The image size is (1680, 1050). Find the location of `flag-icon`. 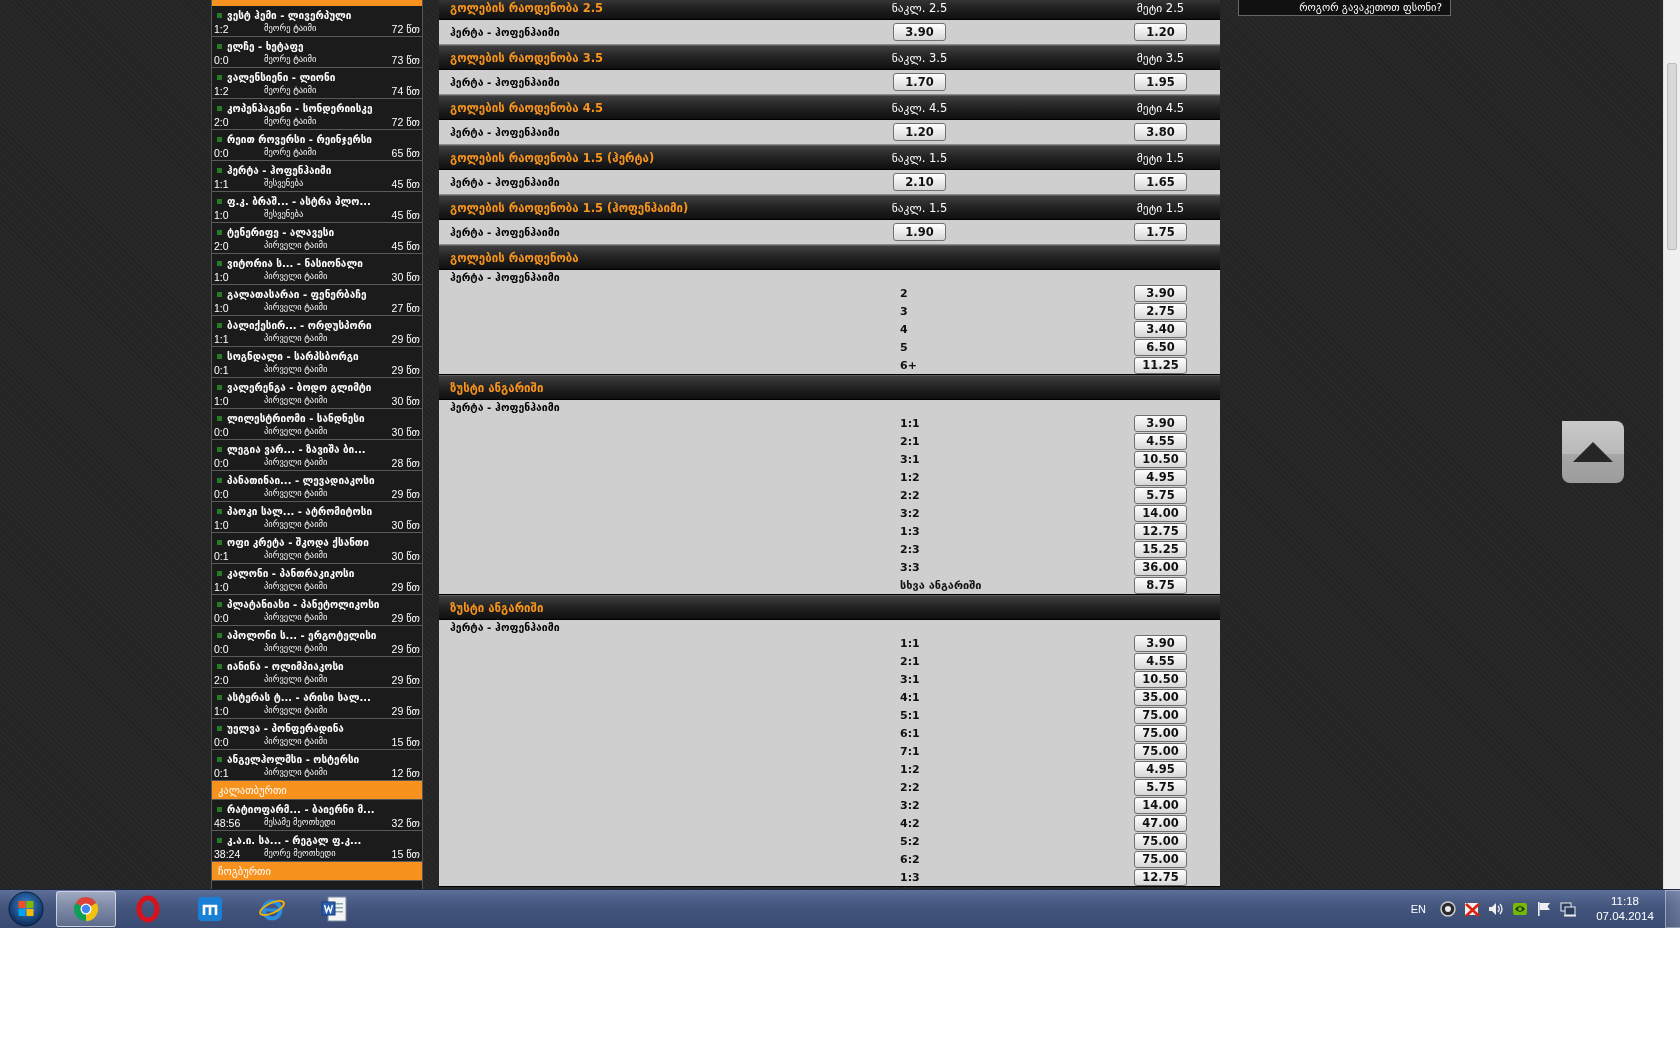

flag-icon is located at coordinates (1544, 909).